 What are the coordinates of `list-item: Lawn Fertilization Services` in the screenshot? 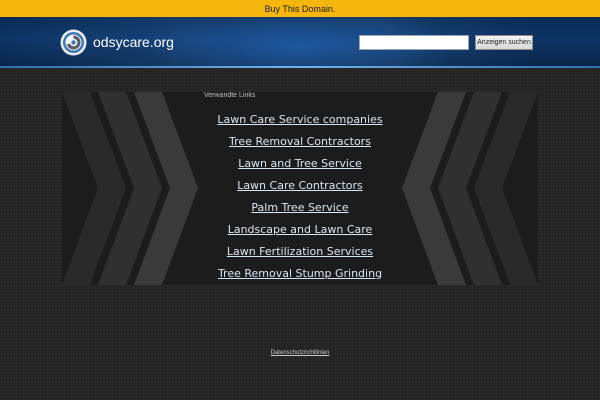 It's located at (300, 251).